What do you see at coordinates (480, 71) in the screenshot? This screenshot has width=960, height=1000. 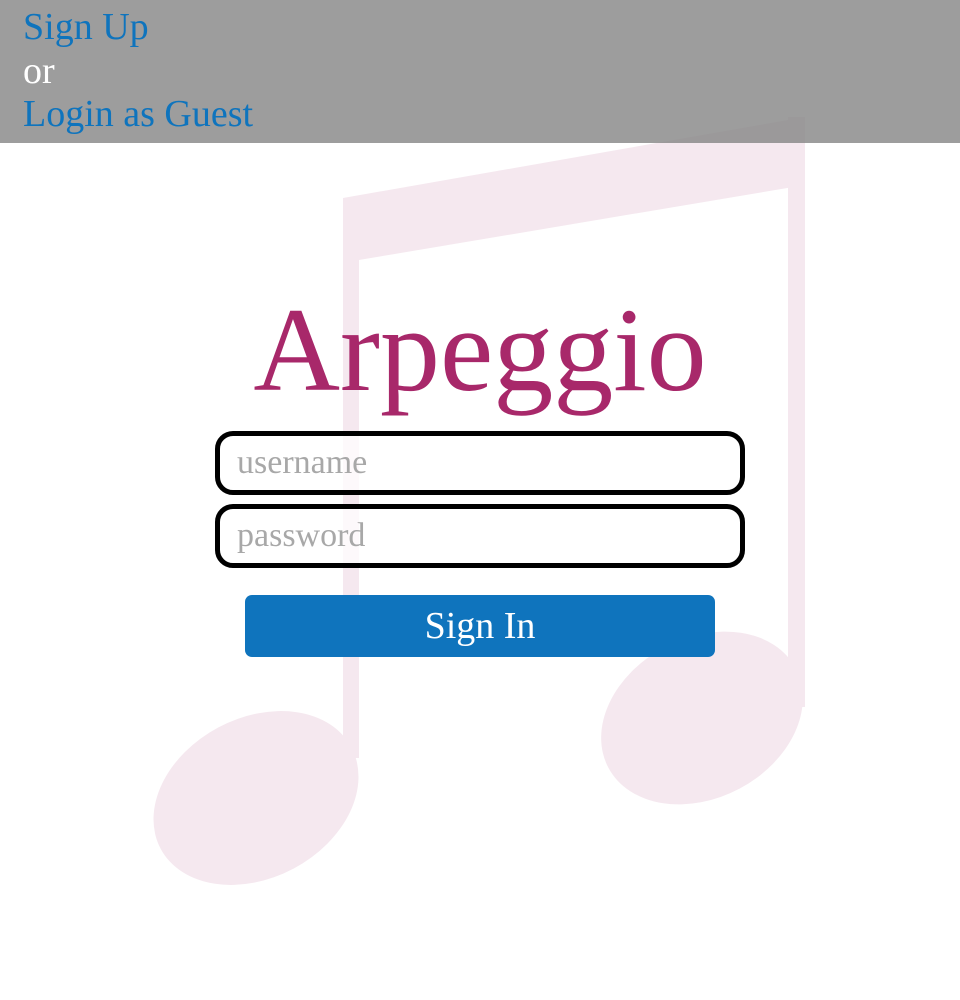 I see `top-bar: Sign Up or Login as Guest` at bounding box center [480, 71].